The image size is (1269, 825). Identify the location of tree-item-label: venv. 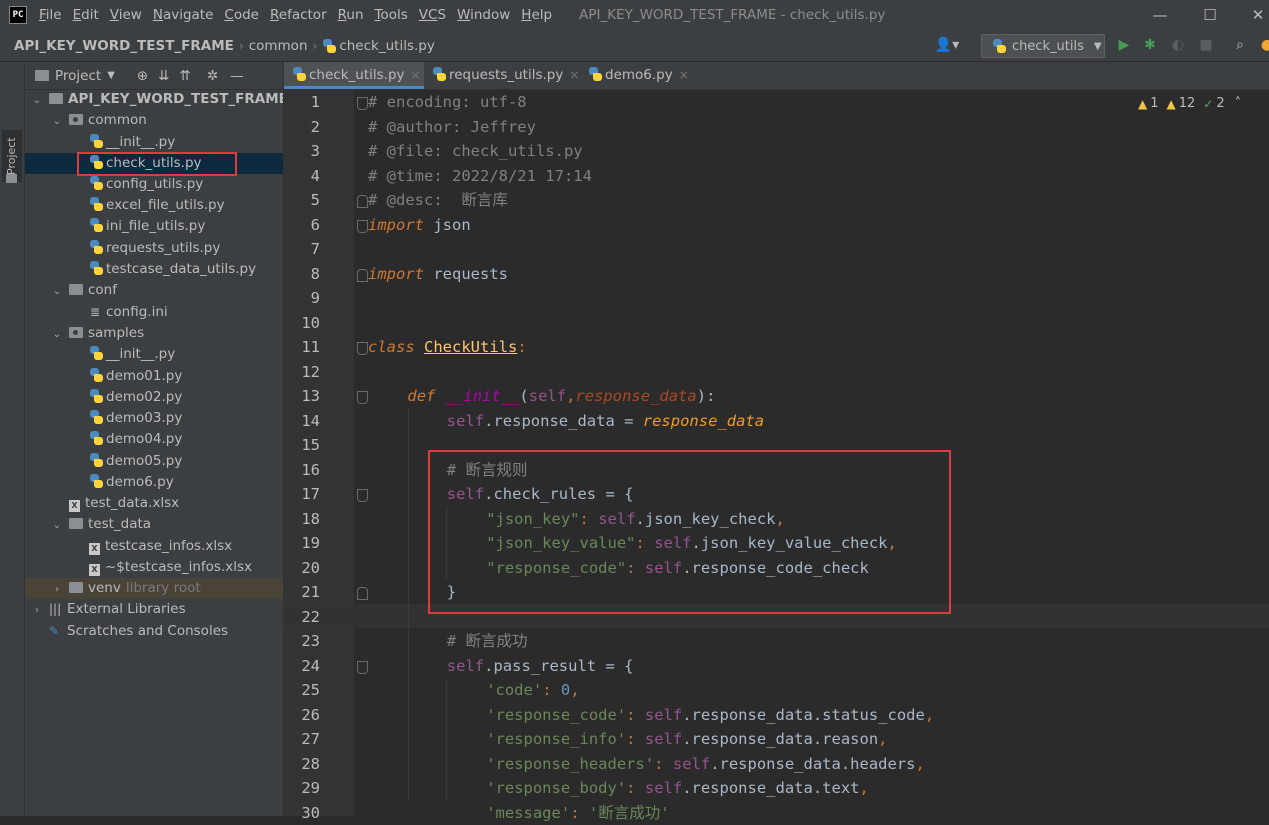
(104, 588).